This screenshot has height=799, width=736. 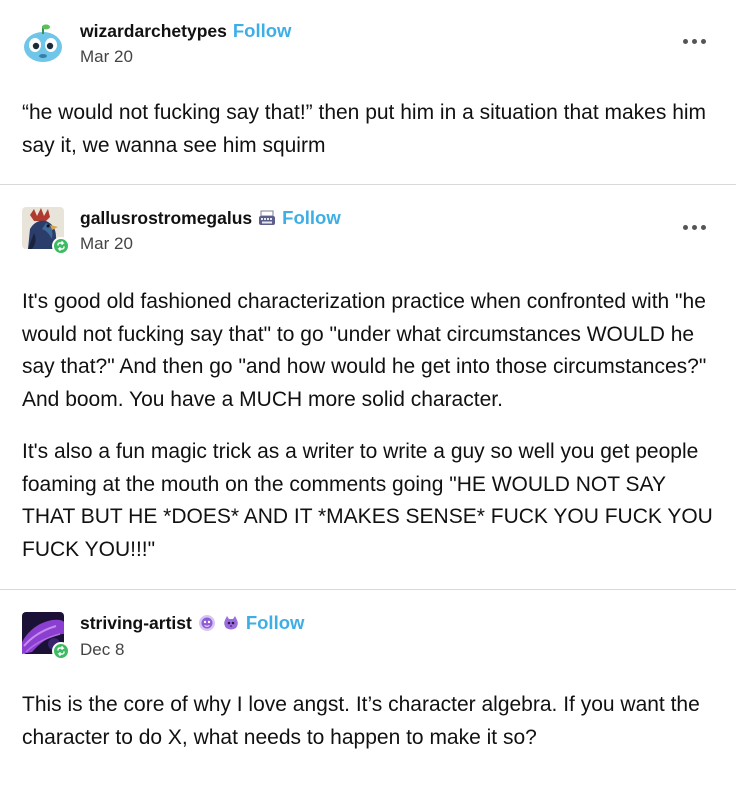 What do you see at coordinates (136, 623) in the screenshot?
I see `username: striving-artist` at bounding box center [136, 623].